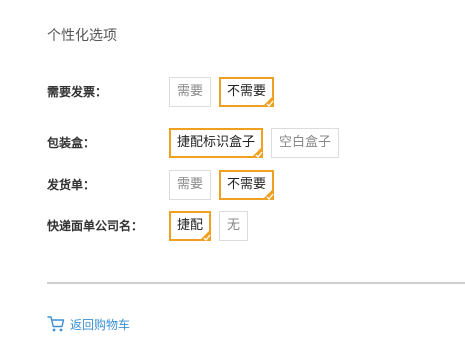  What do you see at coordinates (95, 226) in the screenshot?
I see `option-label-courier-company: 快递面单公司名：` at bounding box center [95, 226].